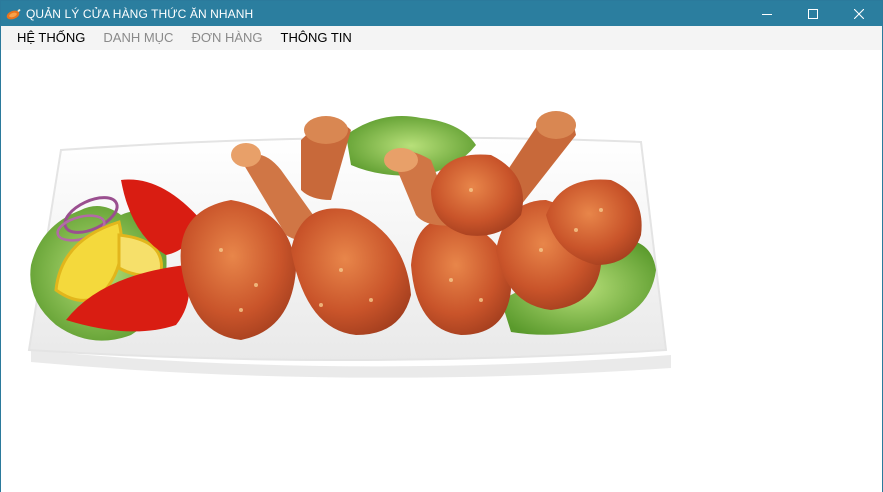  What do you see at coordinates (441, 38) in the screenshot?
I see `menu-bar: HỆ THỐNG DANH MỤC ĐƠN HÀNG THÔNG TIN` at bounding box center [441, 38].